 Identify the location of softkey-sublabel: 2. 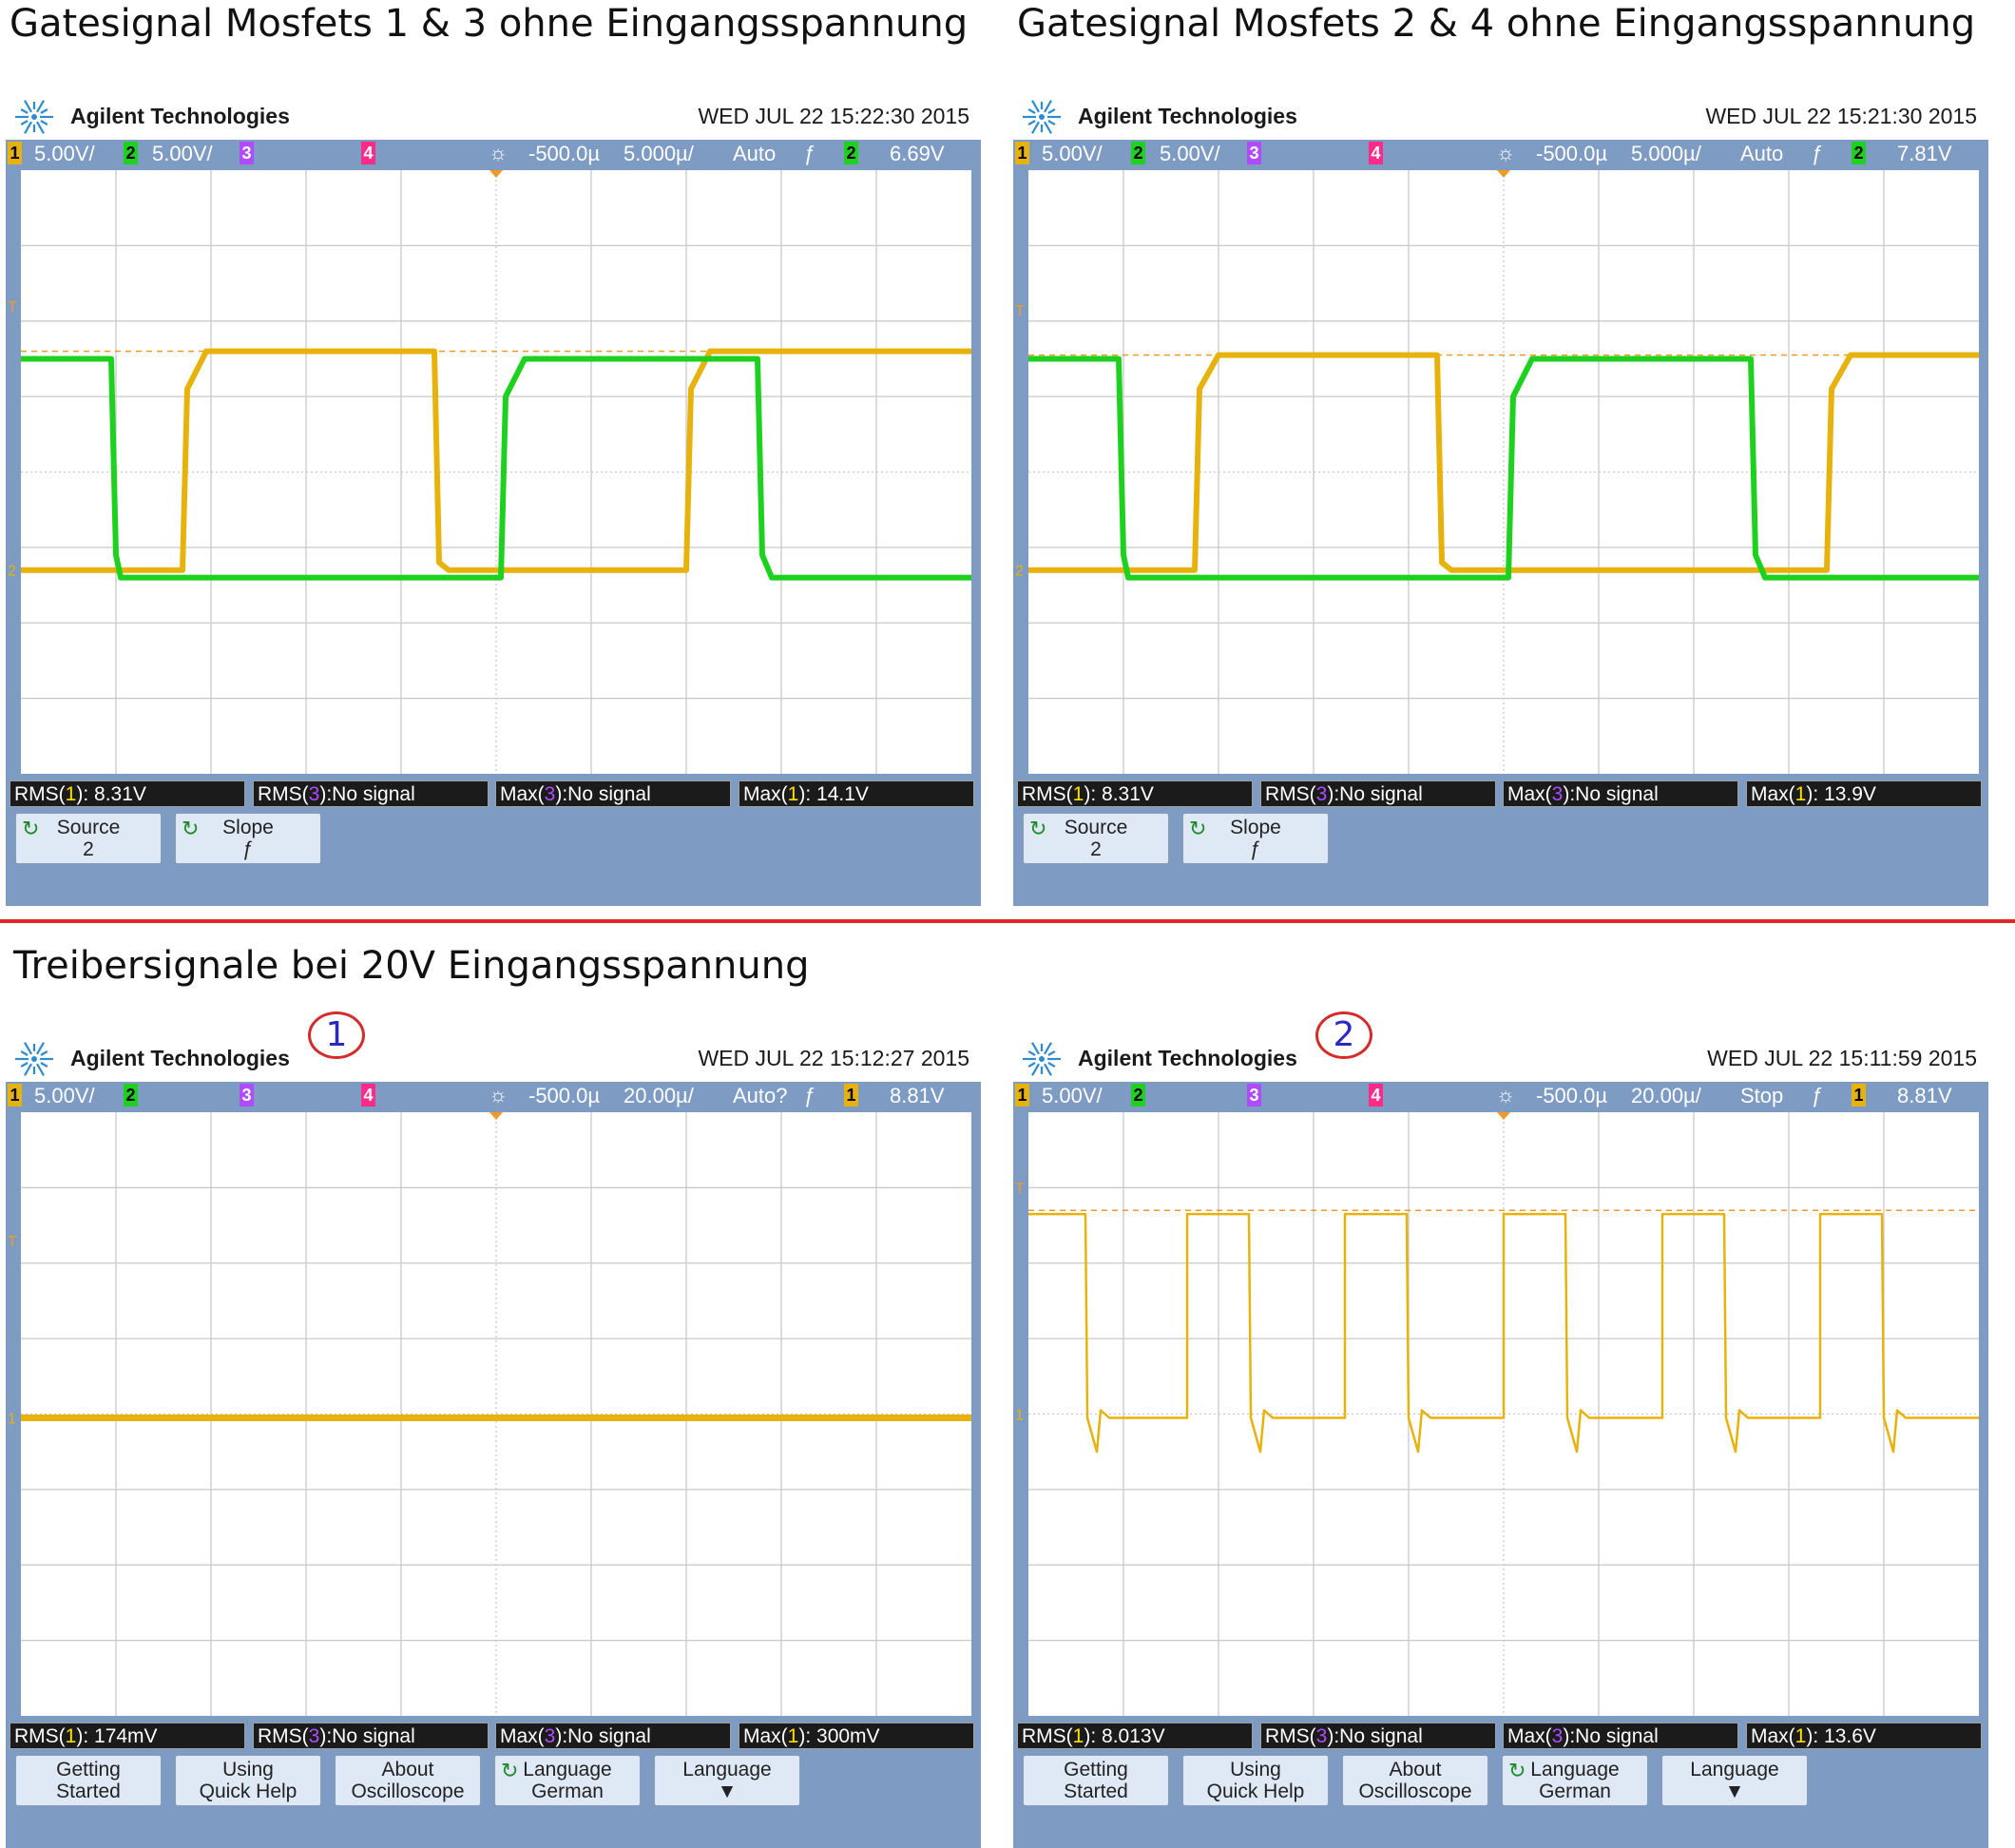
(1096, 849).